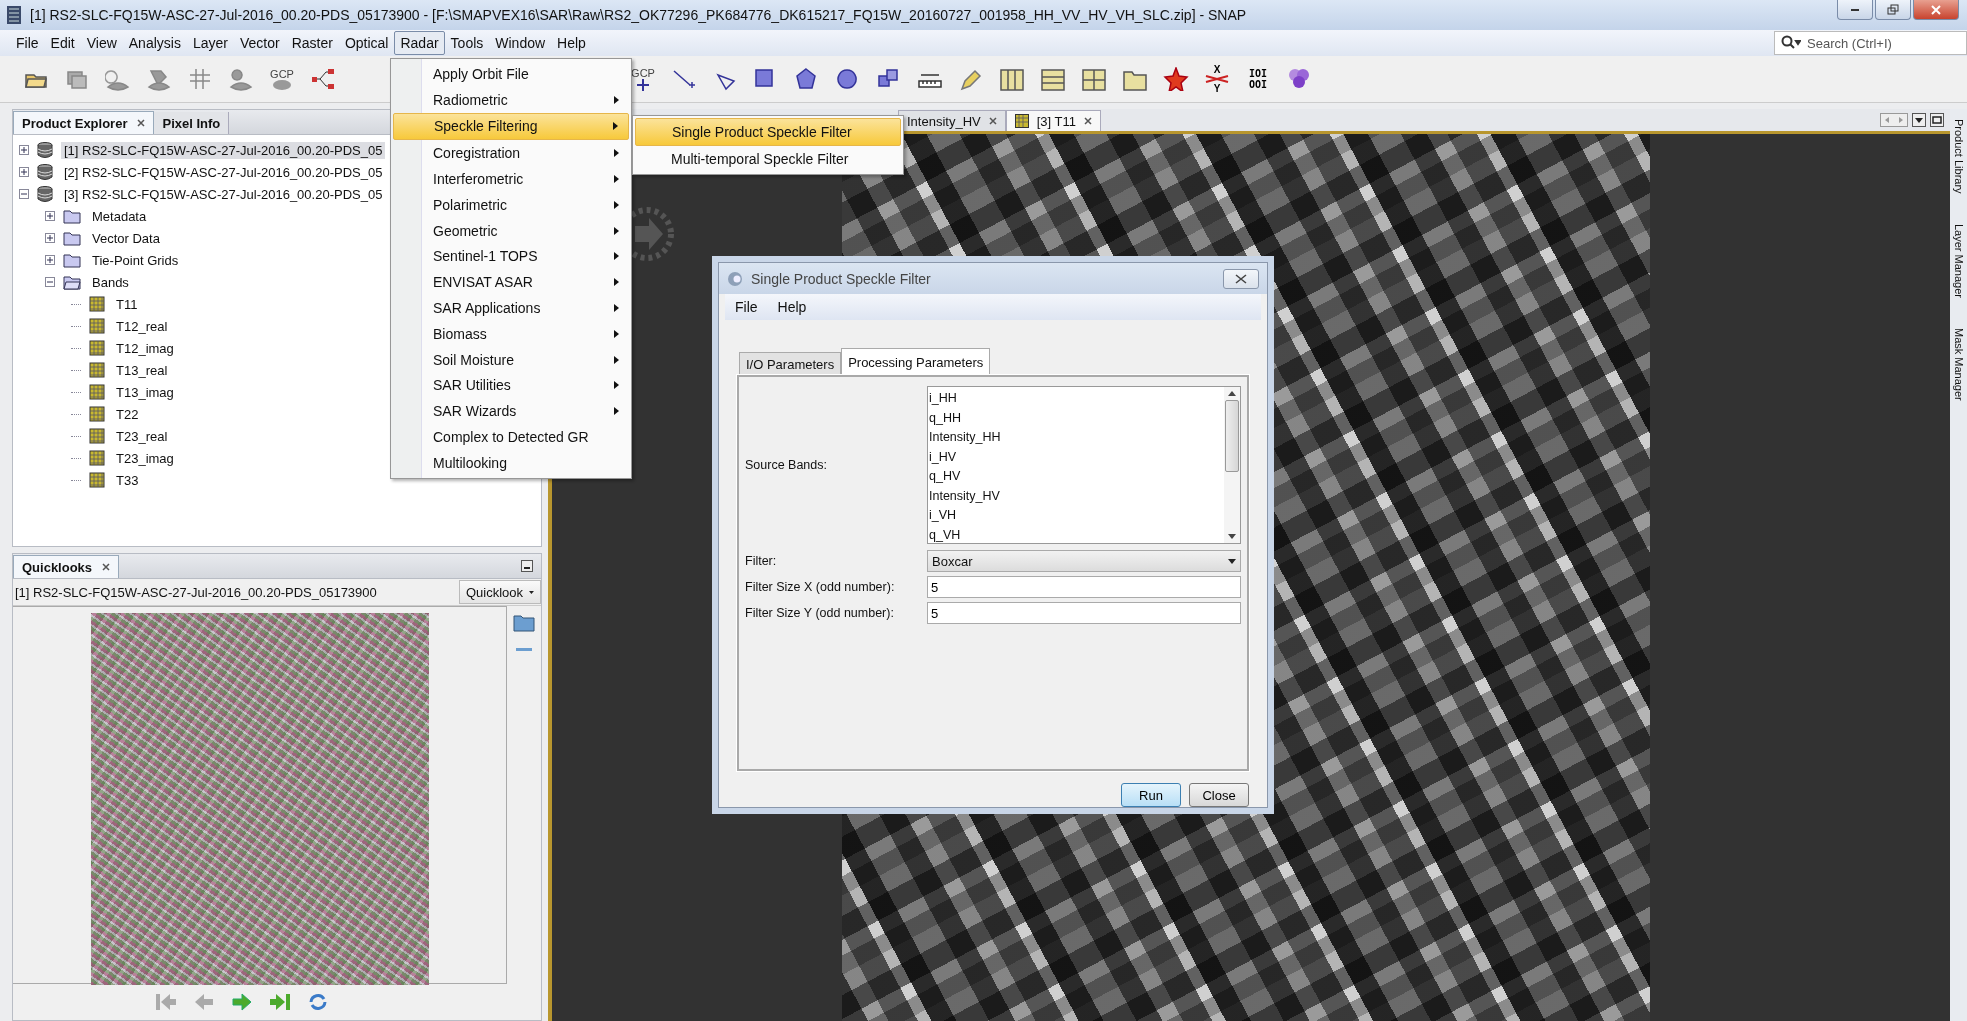 This screenshot has height=1021, width=1967. I want to click on refresh-icon, so click(318, 1002).